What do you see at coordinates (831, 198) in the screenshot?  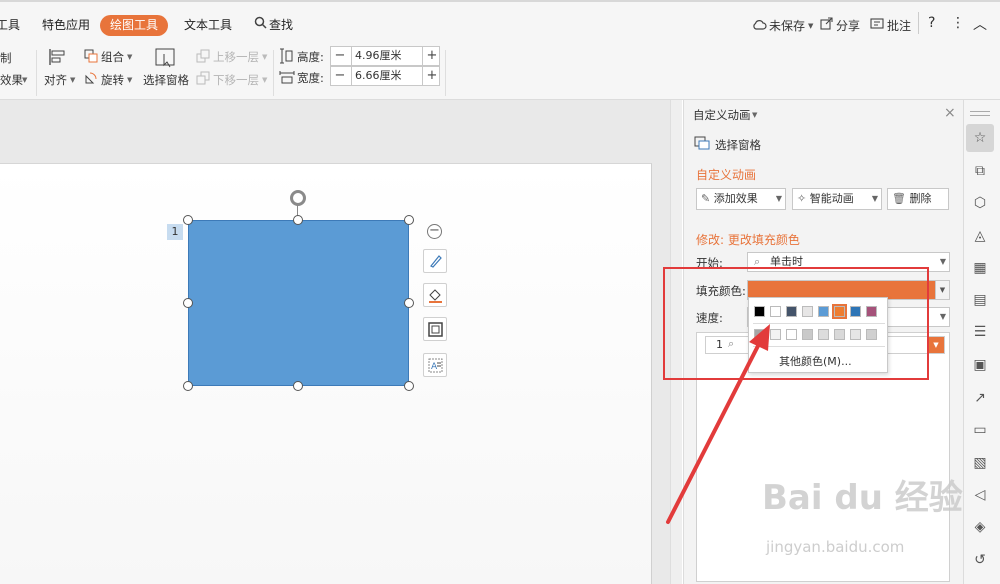 I see `smart-animation-label: 智能动画` at bounding box center [831, 198].